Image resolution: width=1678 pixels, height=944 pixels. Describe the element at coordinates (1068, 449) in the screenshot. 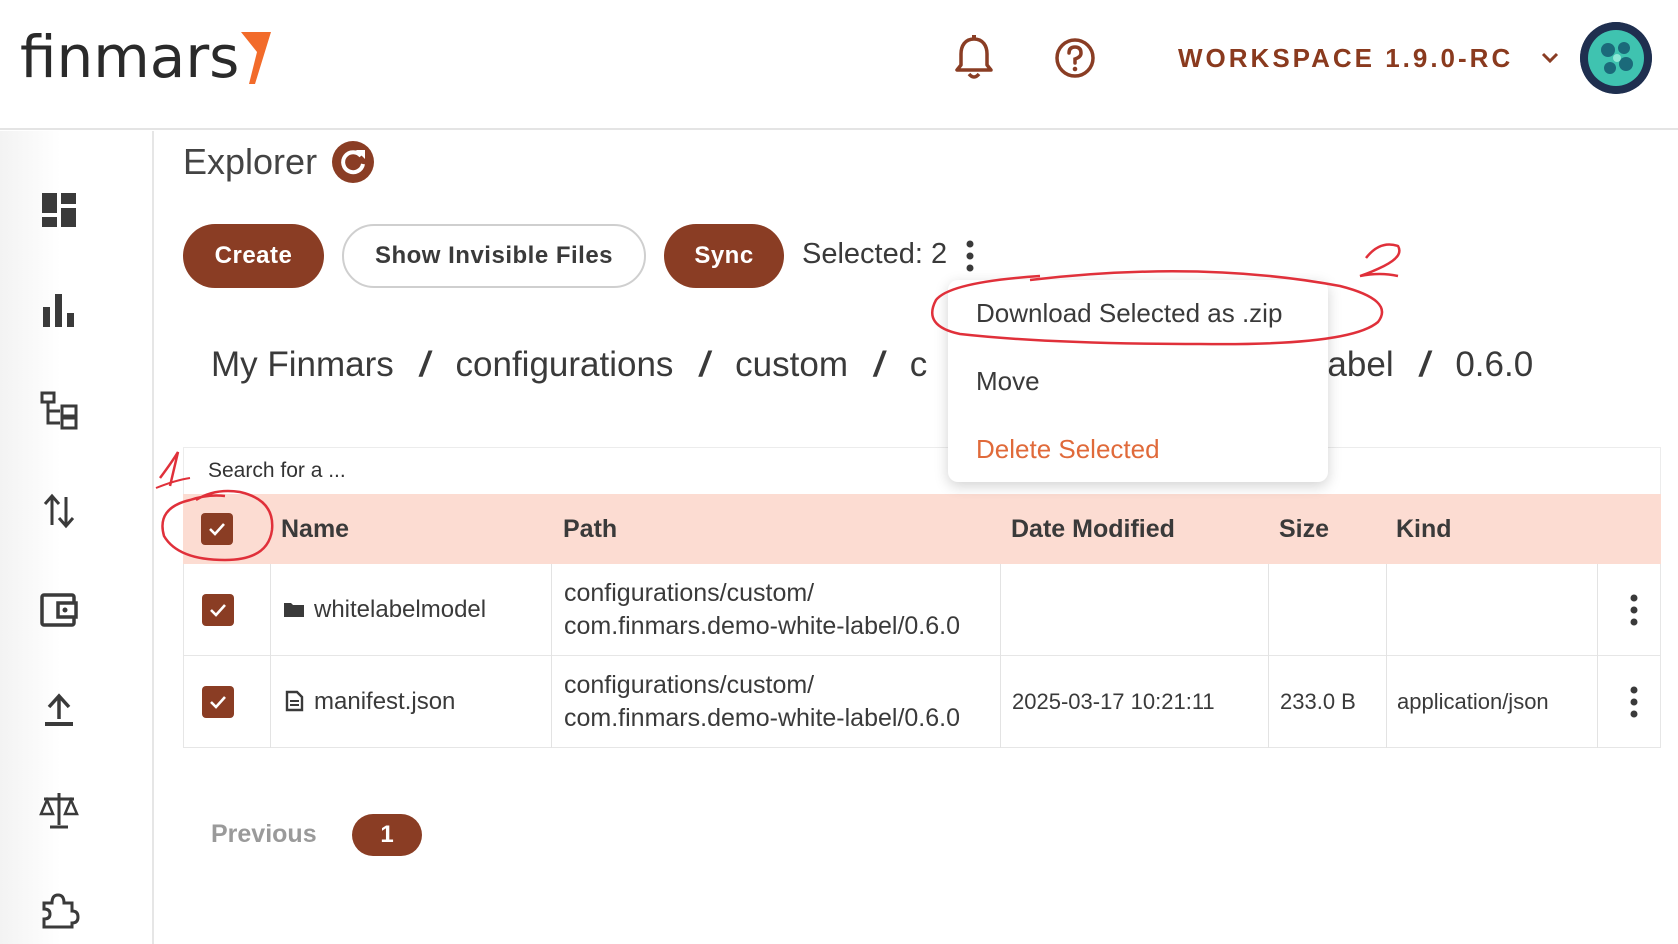

I see `menu-item-delete-selected: Delete Selected` at that location.